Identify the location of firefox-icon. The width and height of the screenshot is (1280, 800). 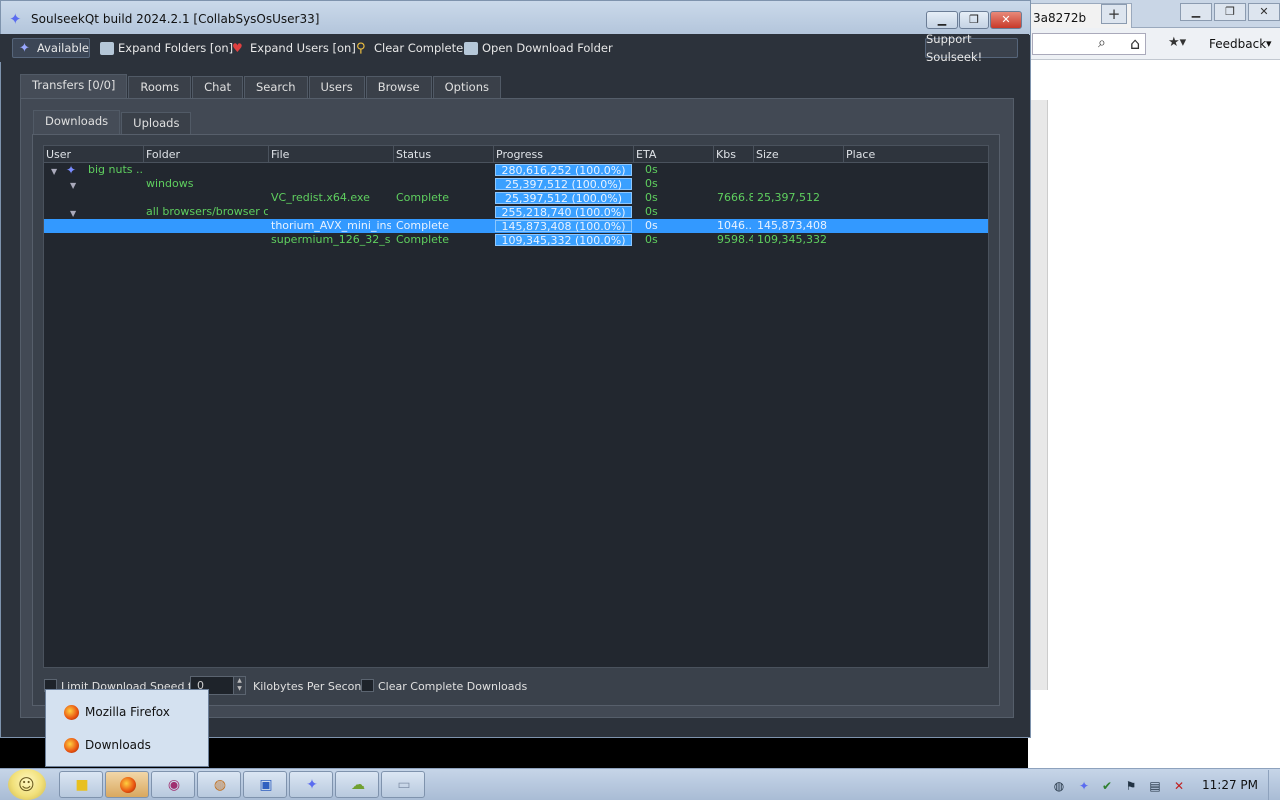
(71, 745).